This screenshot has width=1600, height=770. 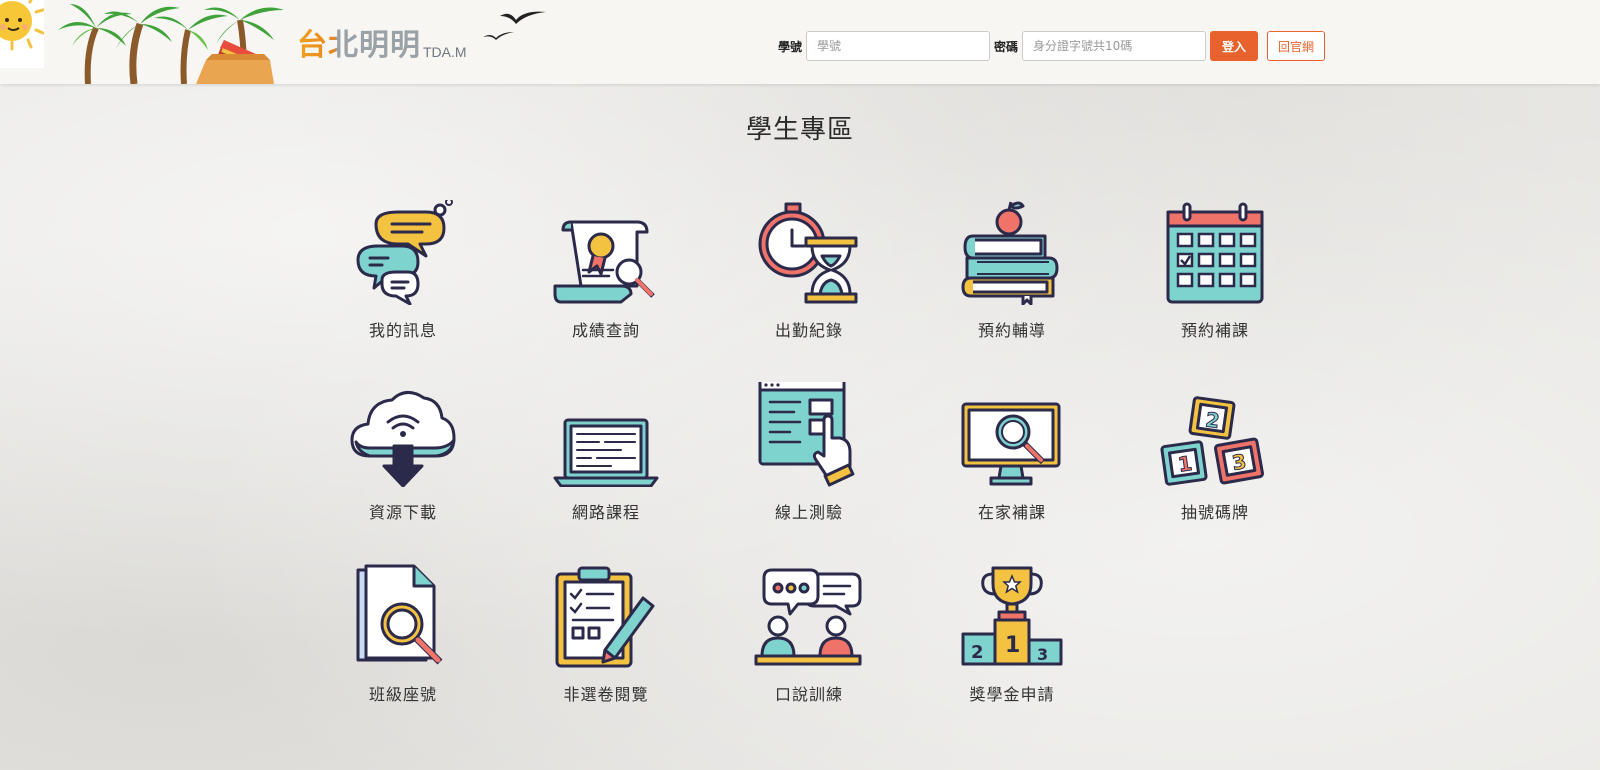 I want to click on tile-label: 獎學金申請, so click(x=1012, y=694).